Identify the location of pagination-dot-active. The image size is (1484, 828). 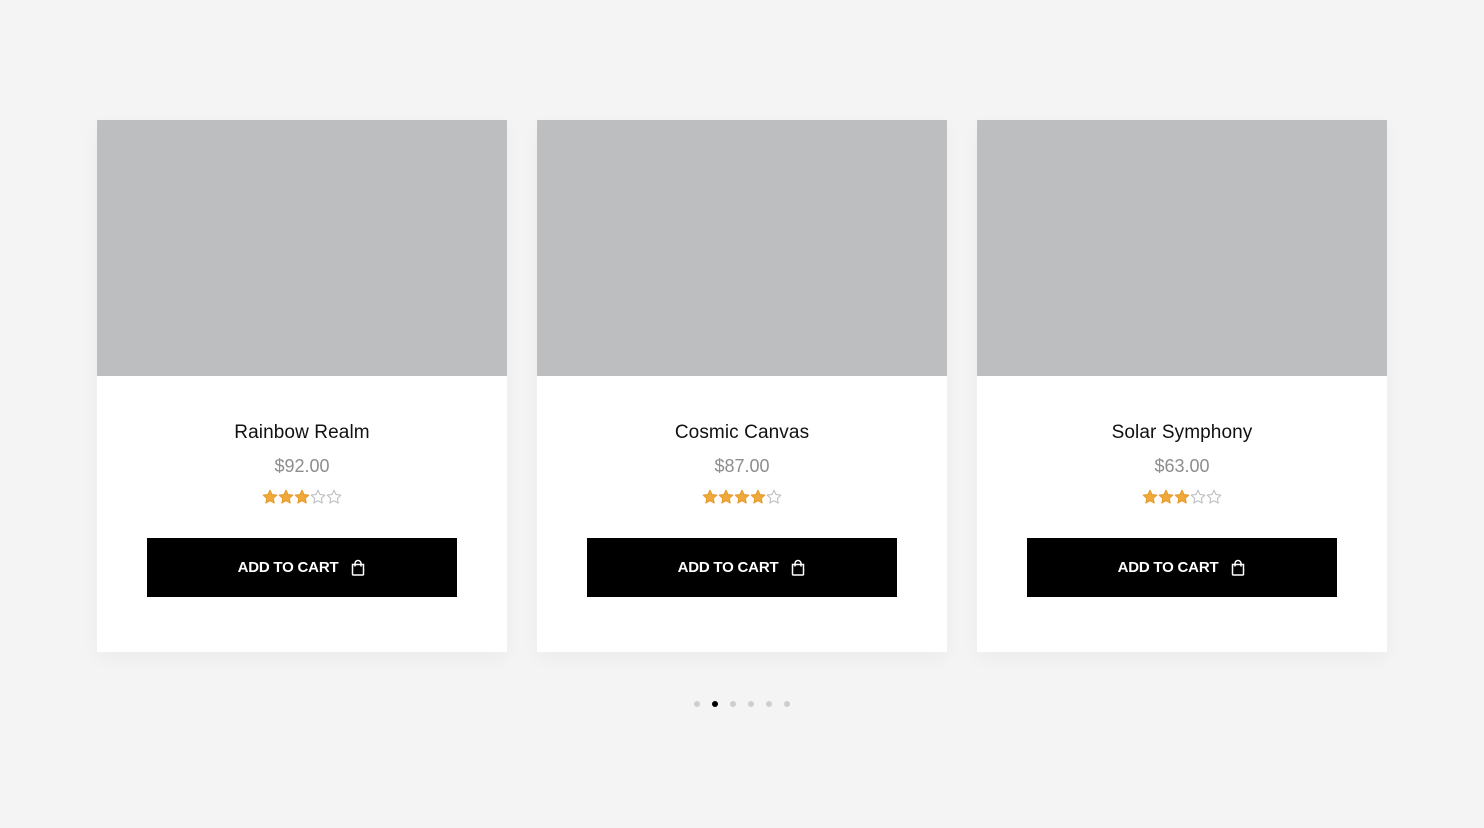
(715, 704).